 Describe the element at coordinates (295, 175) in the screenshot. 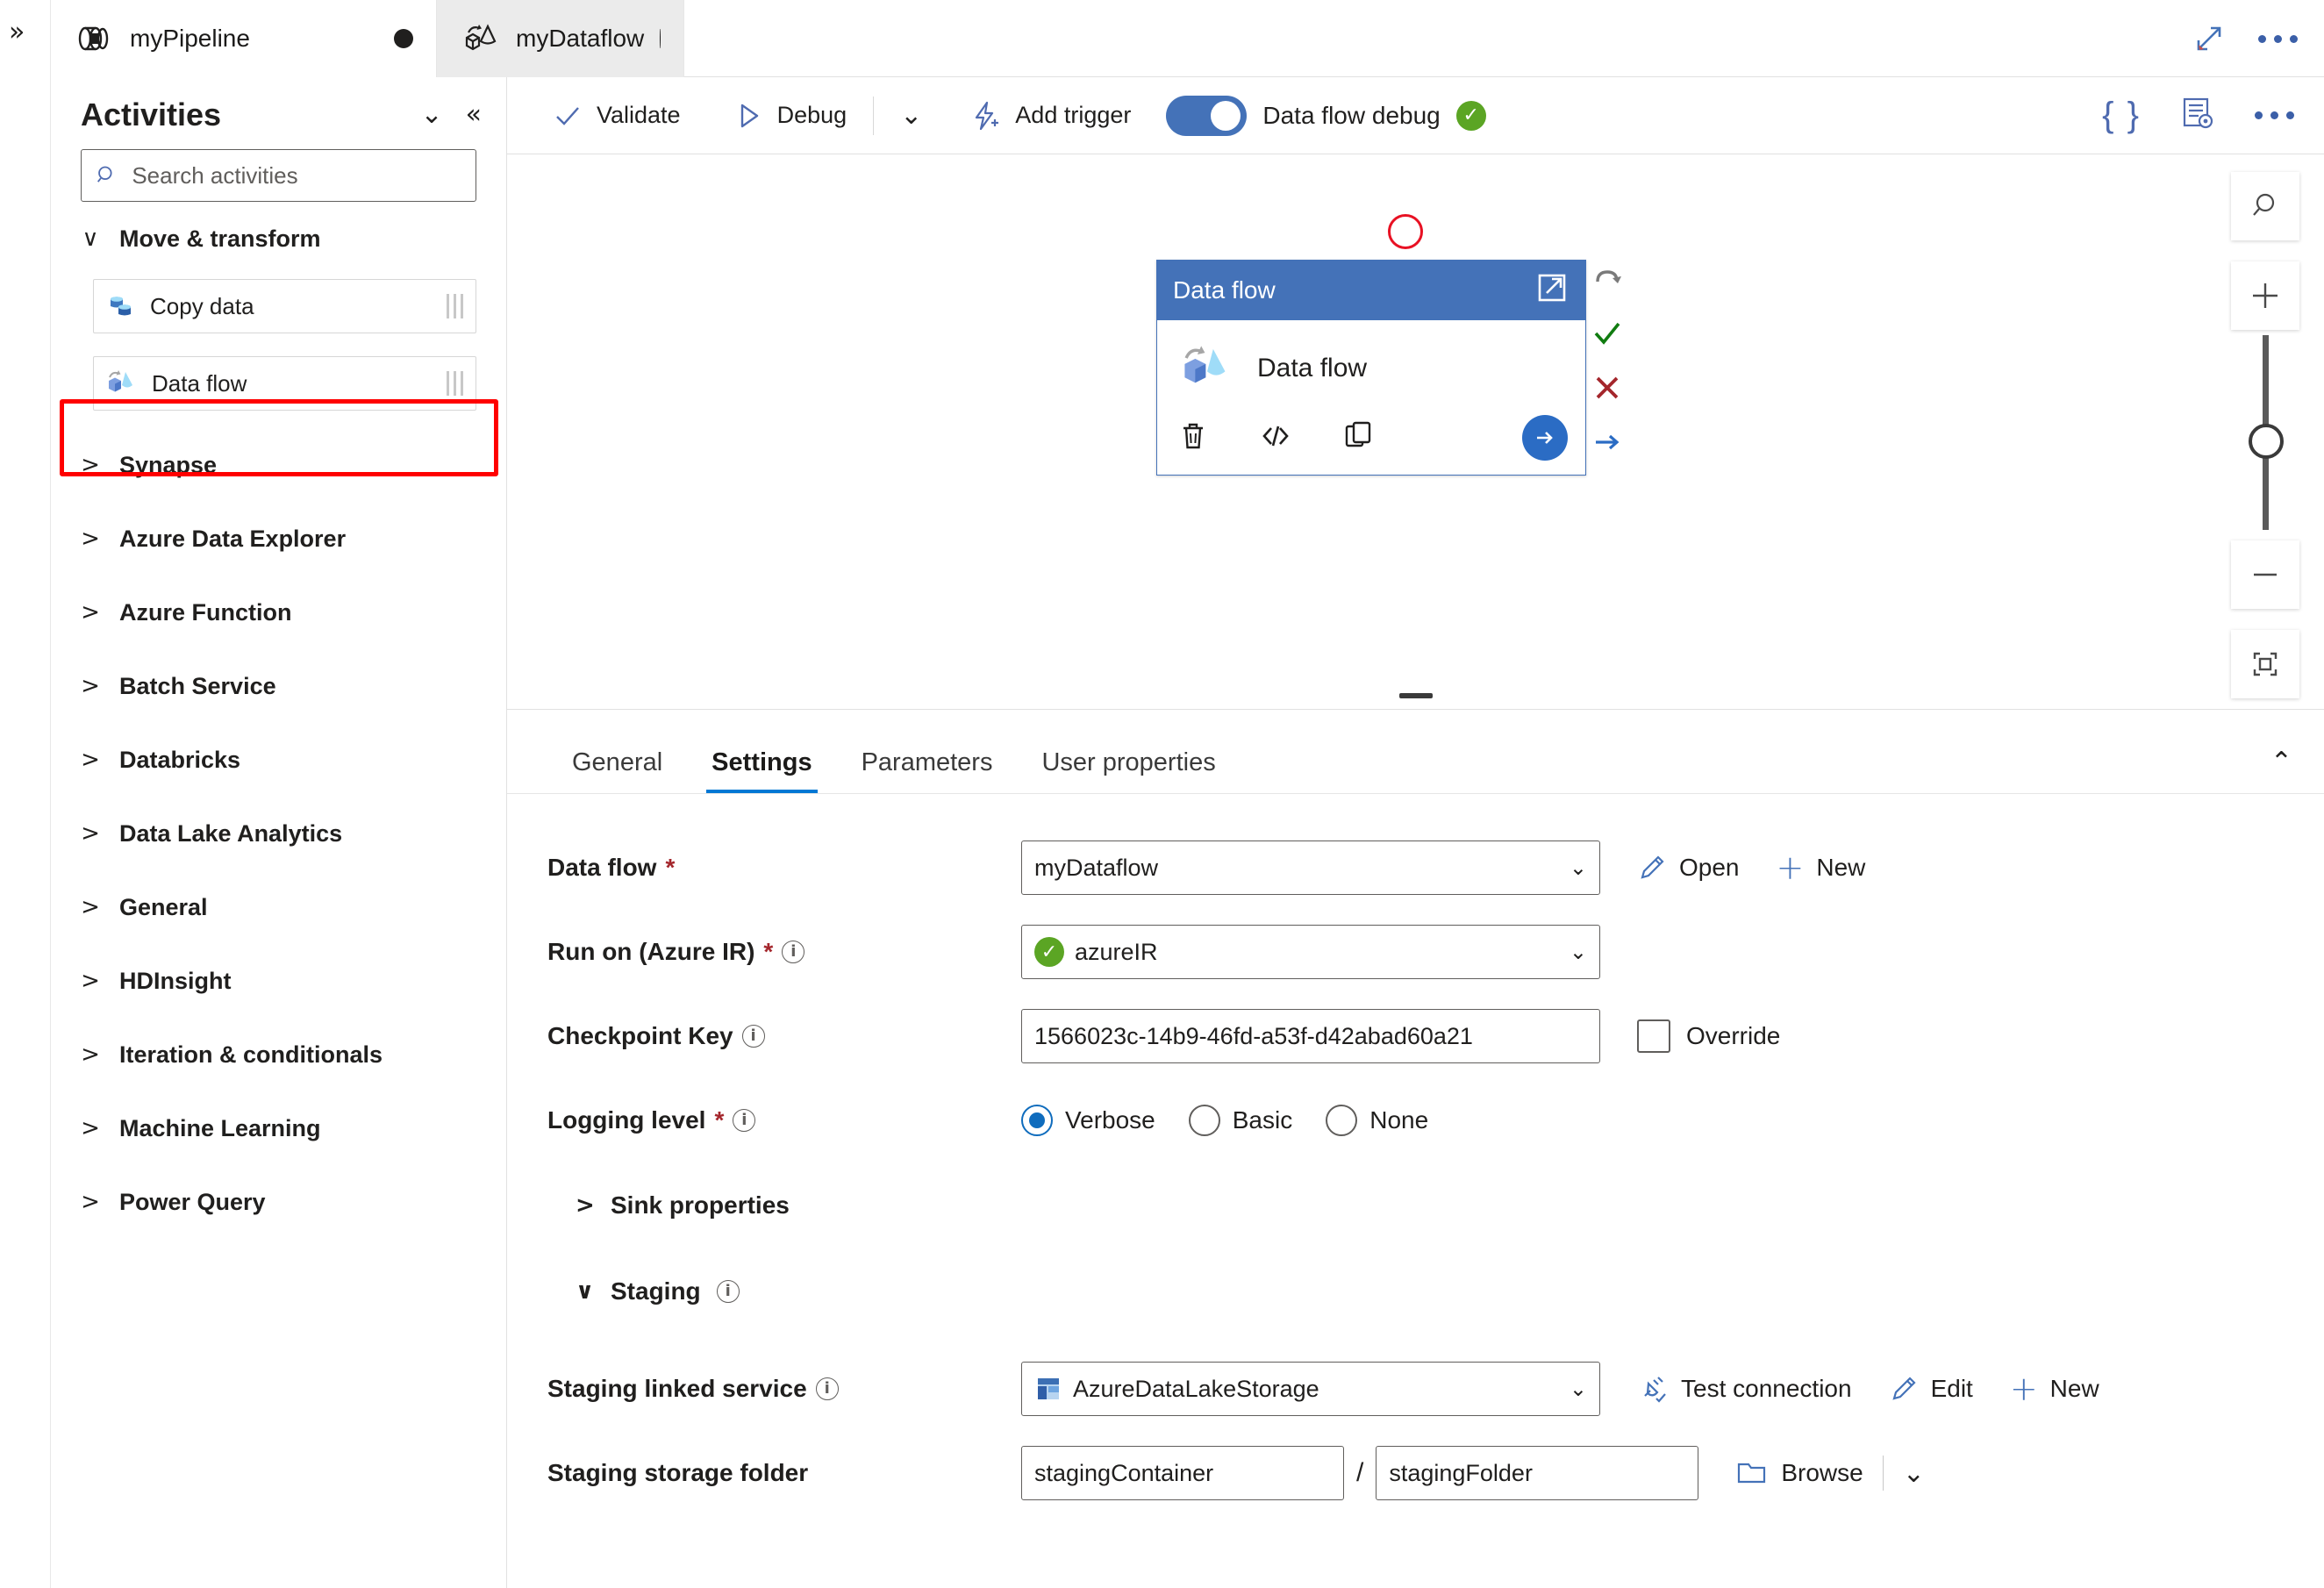

I see `search-input` at that location.